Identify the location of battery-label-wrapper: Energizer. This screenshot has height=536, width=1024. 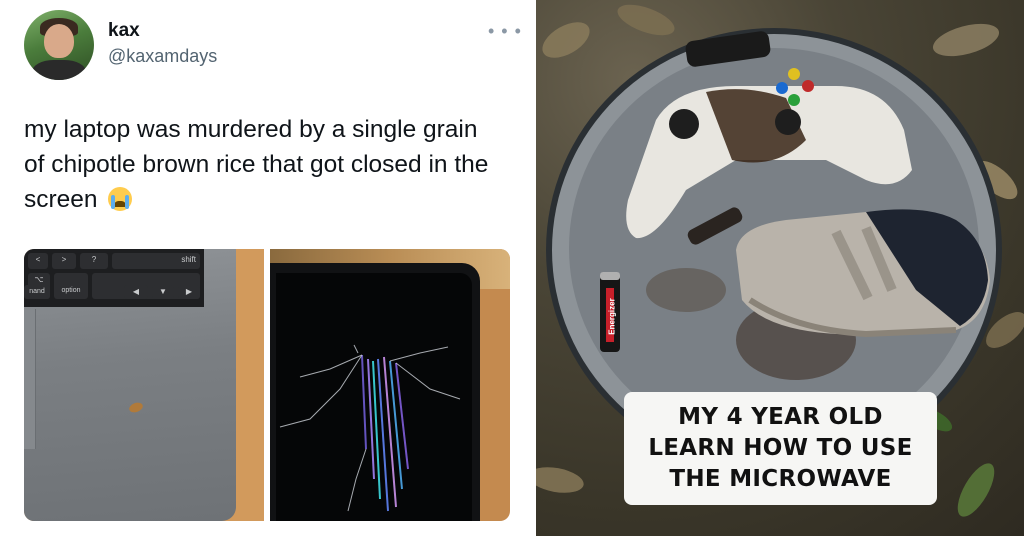
(612, 316).